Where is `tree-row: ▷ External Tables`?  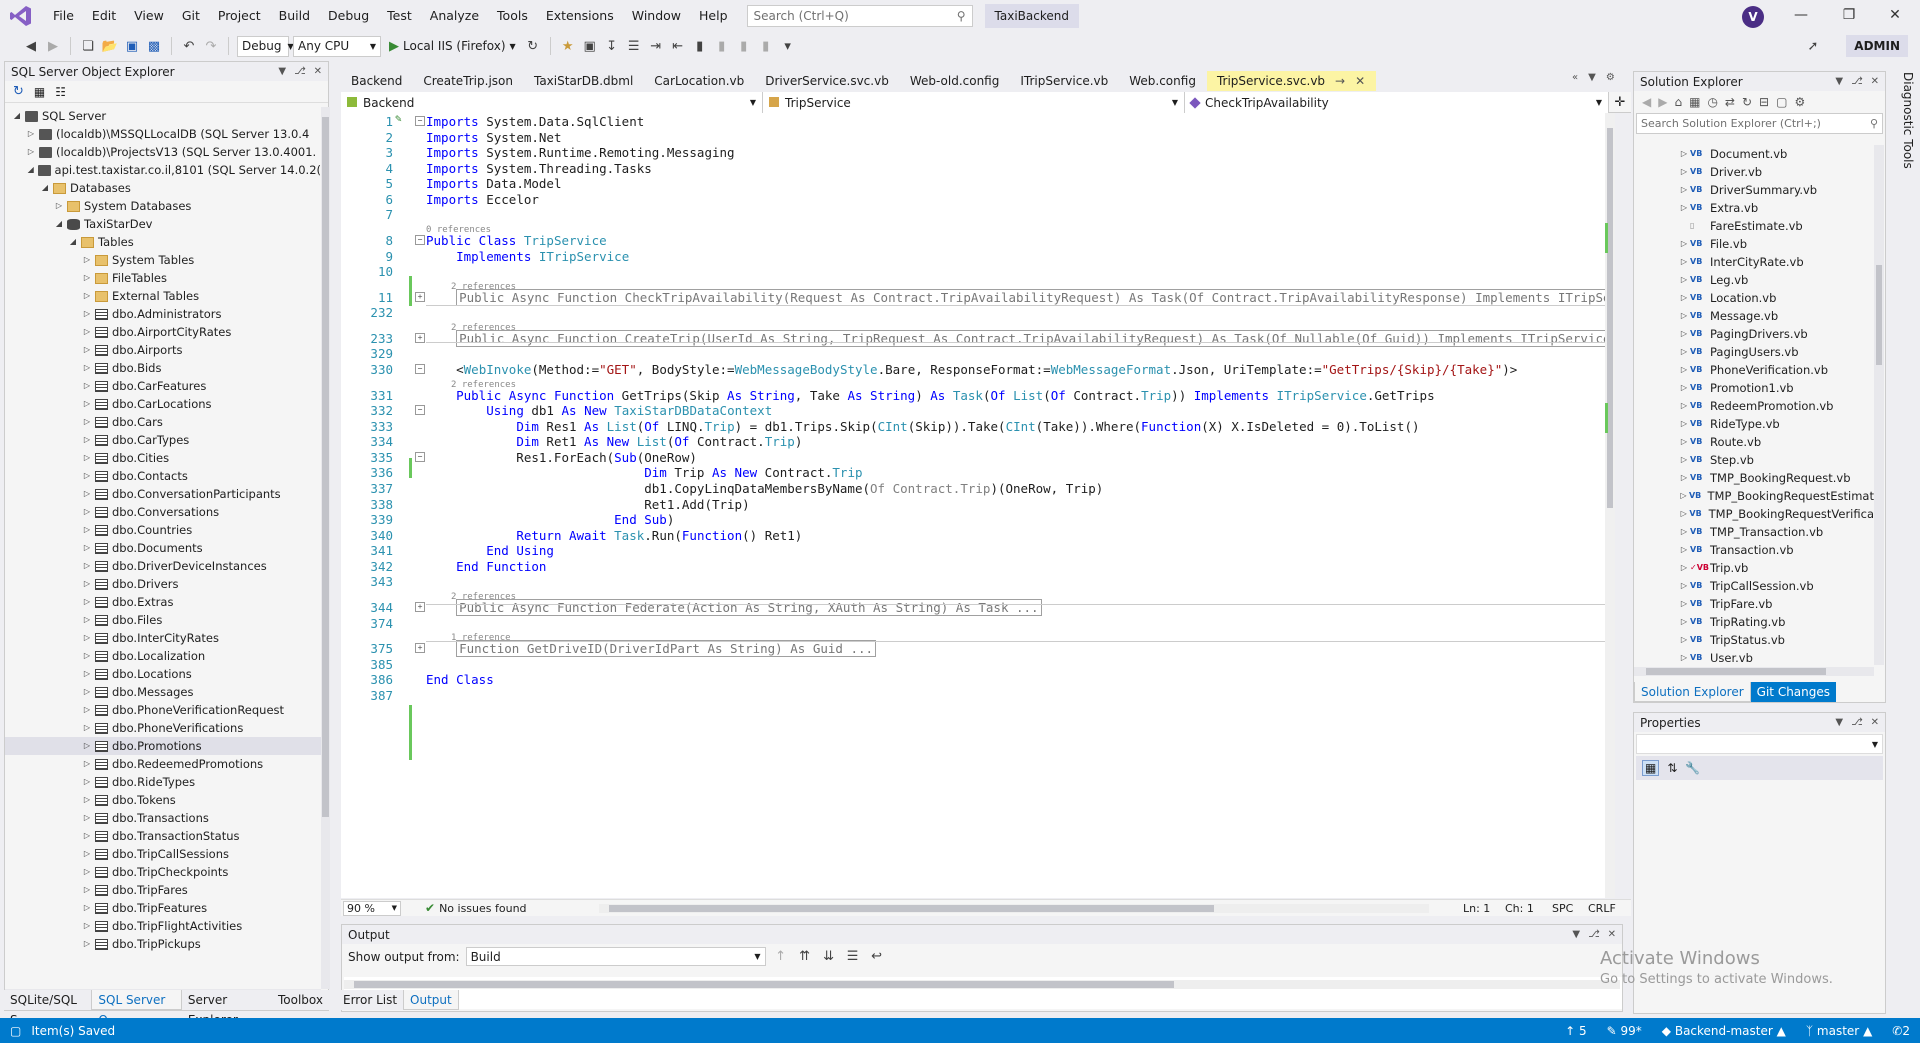 tree-row: ▷ External Tables is located at coordinates (163, 296).